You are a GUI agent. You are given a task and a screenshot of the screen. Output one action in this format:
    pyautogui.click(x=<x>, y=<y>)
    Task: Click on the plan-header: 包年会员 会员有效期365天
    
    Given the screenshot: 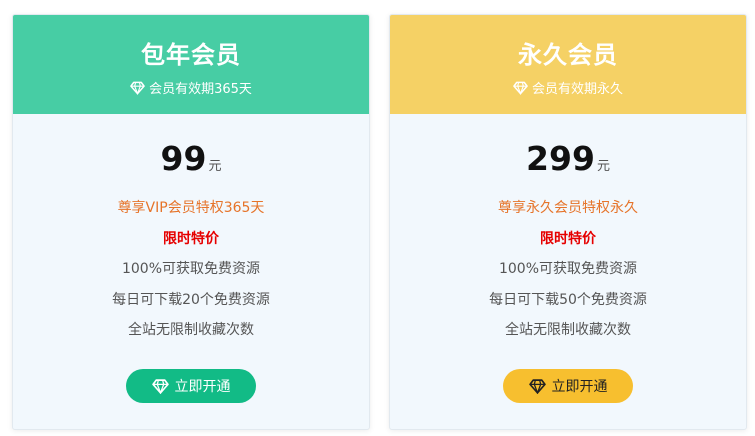 What is the action you would take?
    pyautogui.click(x=191, y=64)
    